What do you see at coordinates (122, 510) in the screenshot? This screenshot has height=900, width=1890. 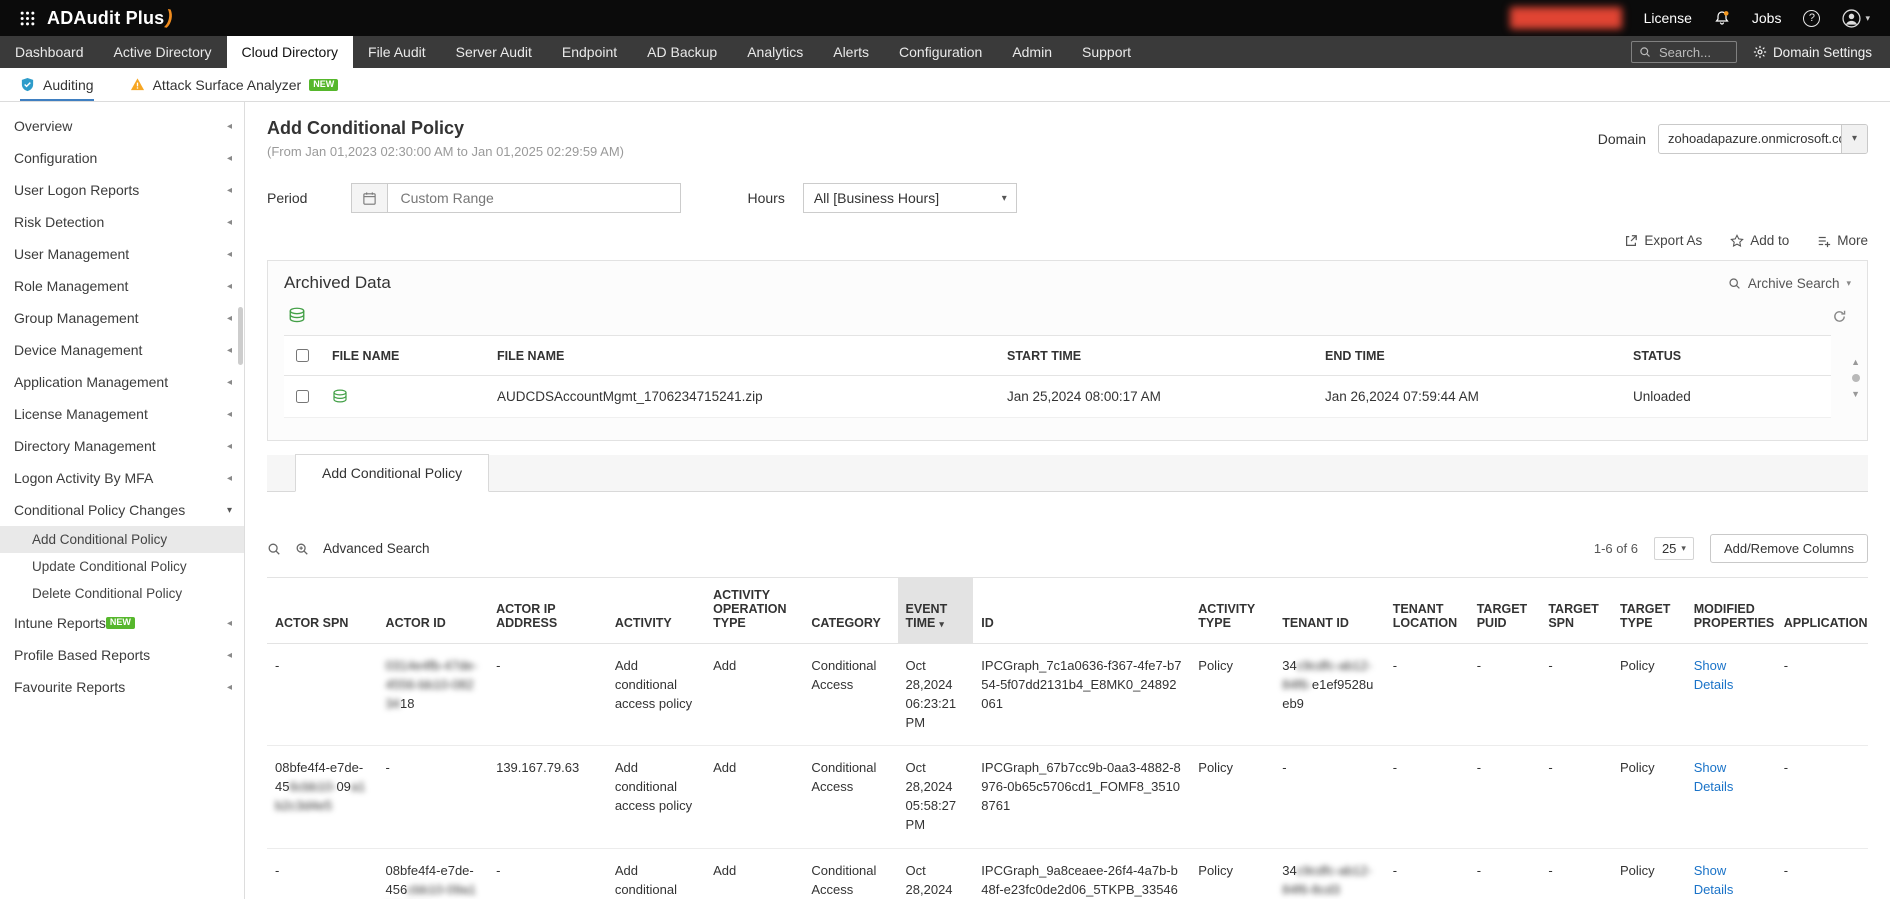 I see `sidebar-item-conditional-policy-changes: Conditional Policy Changes ▾` at bounding box center [122, 510].